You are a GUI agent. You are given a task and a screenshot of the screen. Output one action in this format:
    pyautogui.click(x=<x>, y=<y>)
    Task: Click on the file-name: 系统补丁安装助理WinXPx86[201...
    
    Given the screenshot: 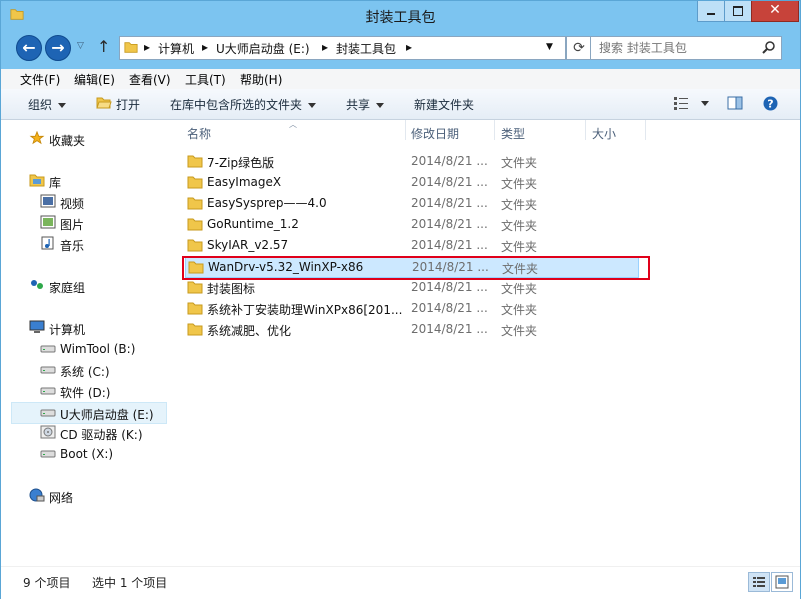 What is the action you would take?
    pyautogui.click(x=305, y=310)
    